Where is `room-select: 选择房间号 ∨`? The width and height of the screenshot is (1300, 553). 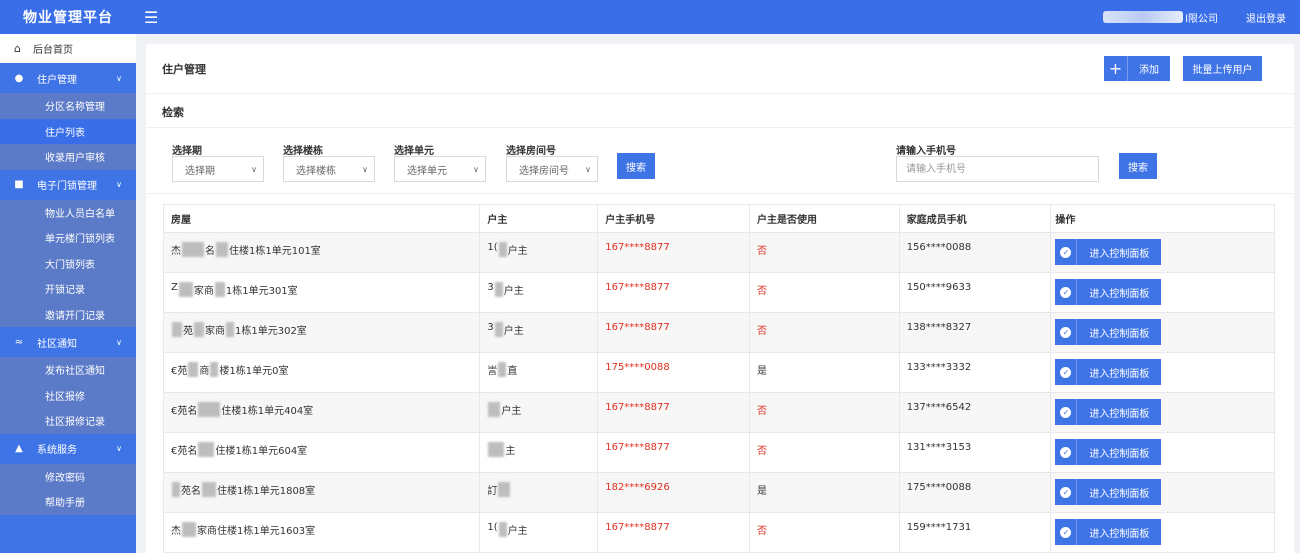
room-select: 选择房间号 ∨ is located at coordinates (552, 169).